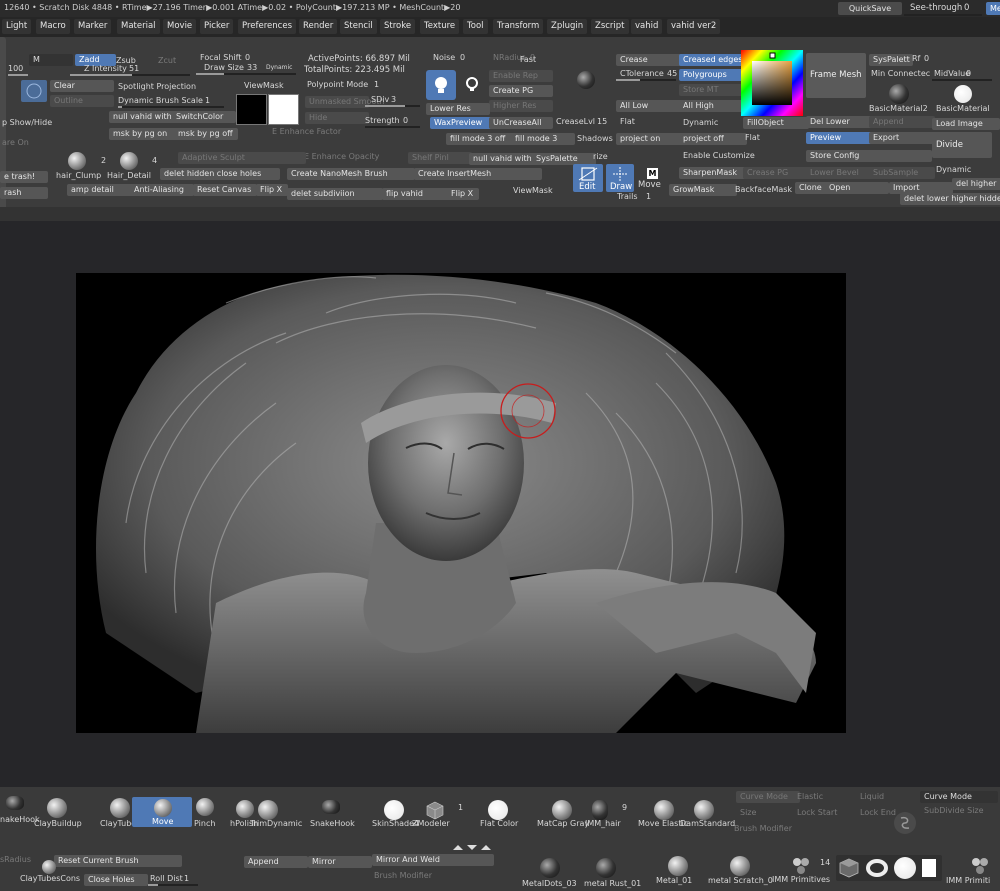  Describe the element at coordinates (801, 879) in the screenshot. I see `brush-imm-primitives: IMM Primitives` at that location.